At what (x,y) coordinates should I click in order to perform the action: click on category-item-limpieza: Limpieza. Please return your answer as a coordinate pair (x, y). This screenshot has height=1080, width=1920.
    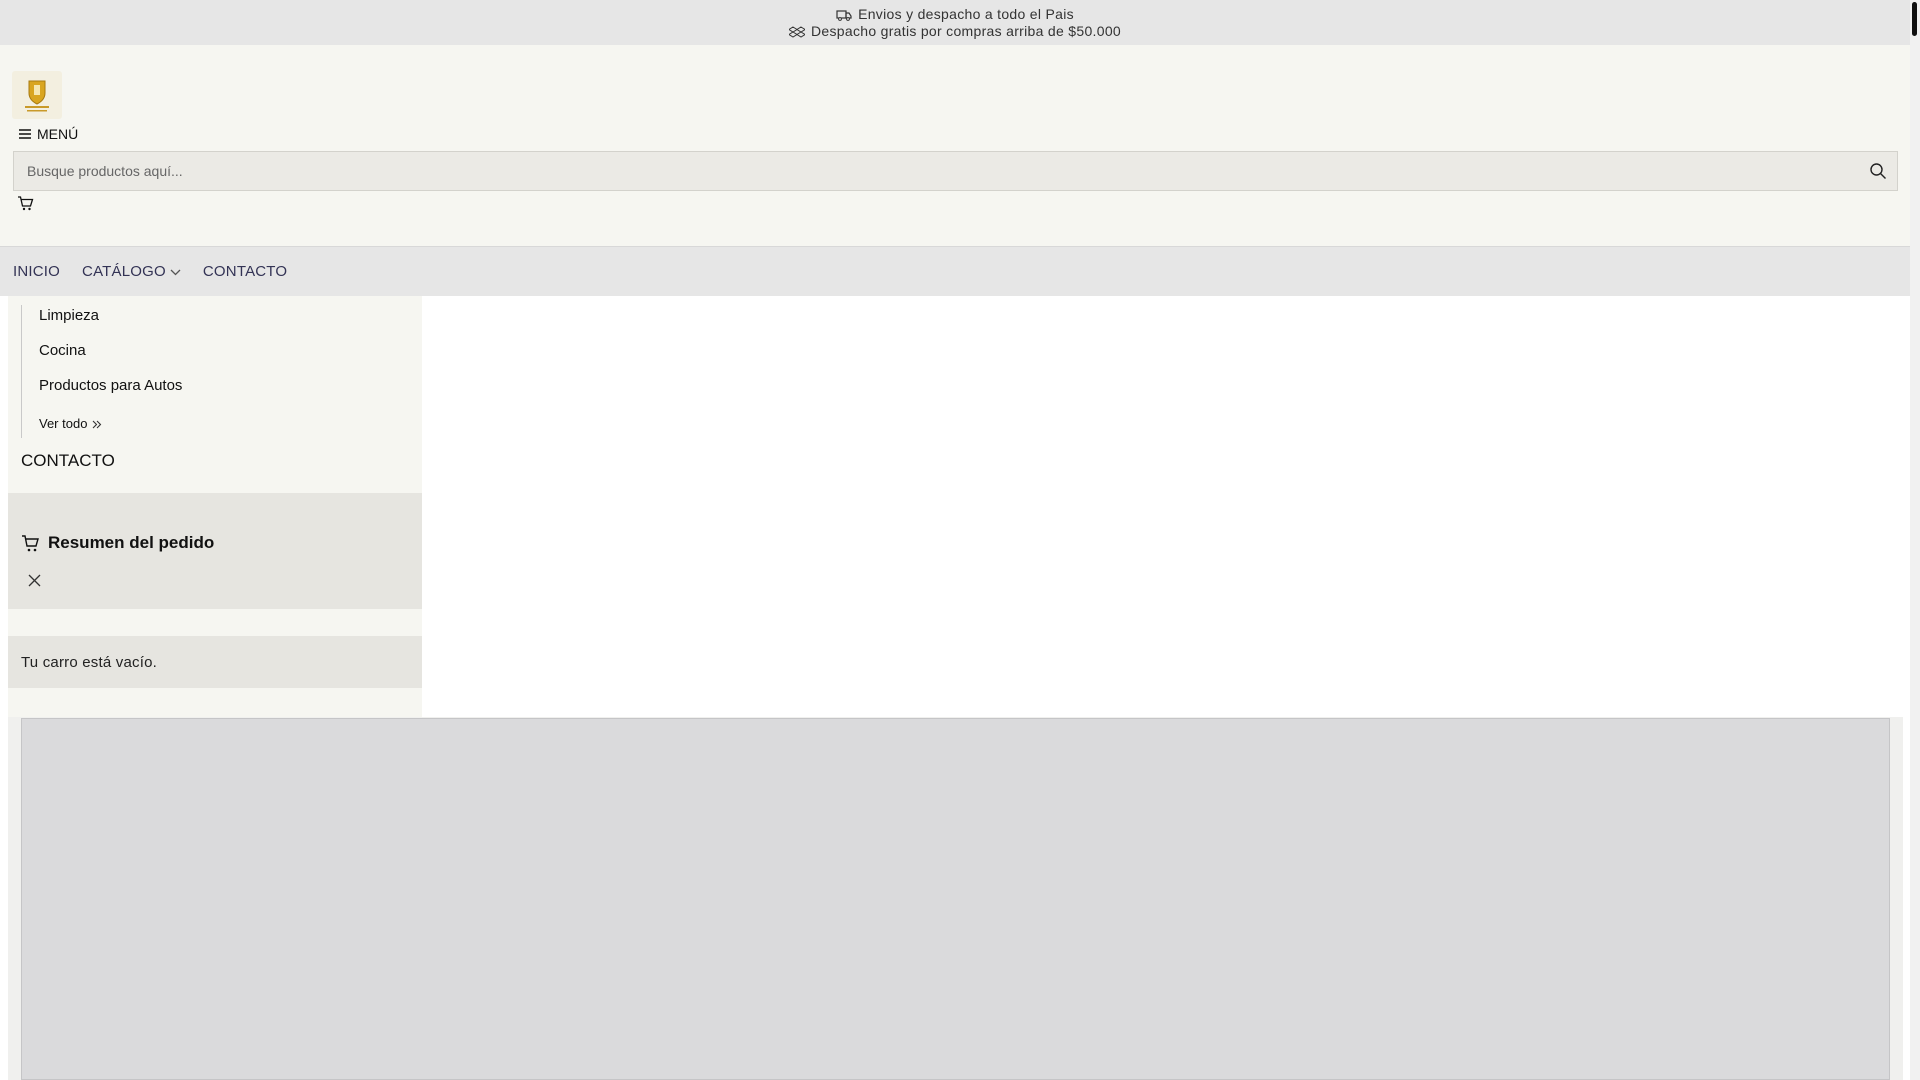
    Looking at the image, I should click on (220, 322).